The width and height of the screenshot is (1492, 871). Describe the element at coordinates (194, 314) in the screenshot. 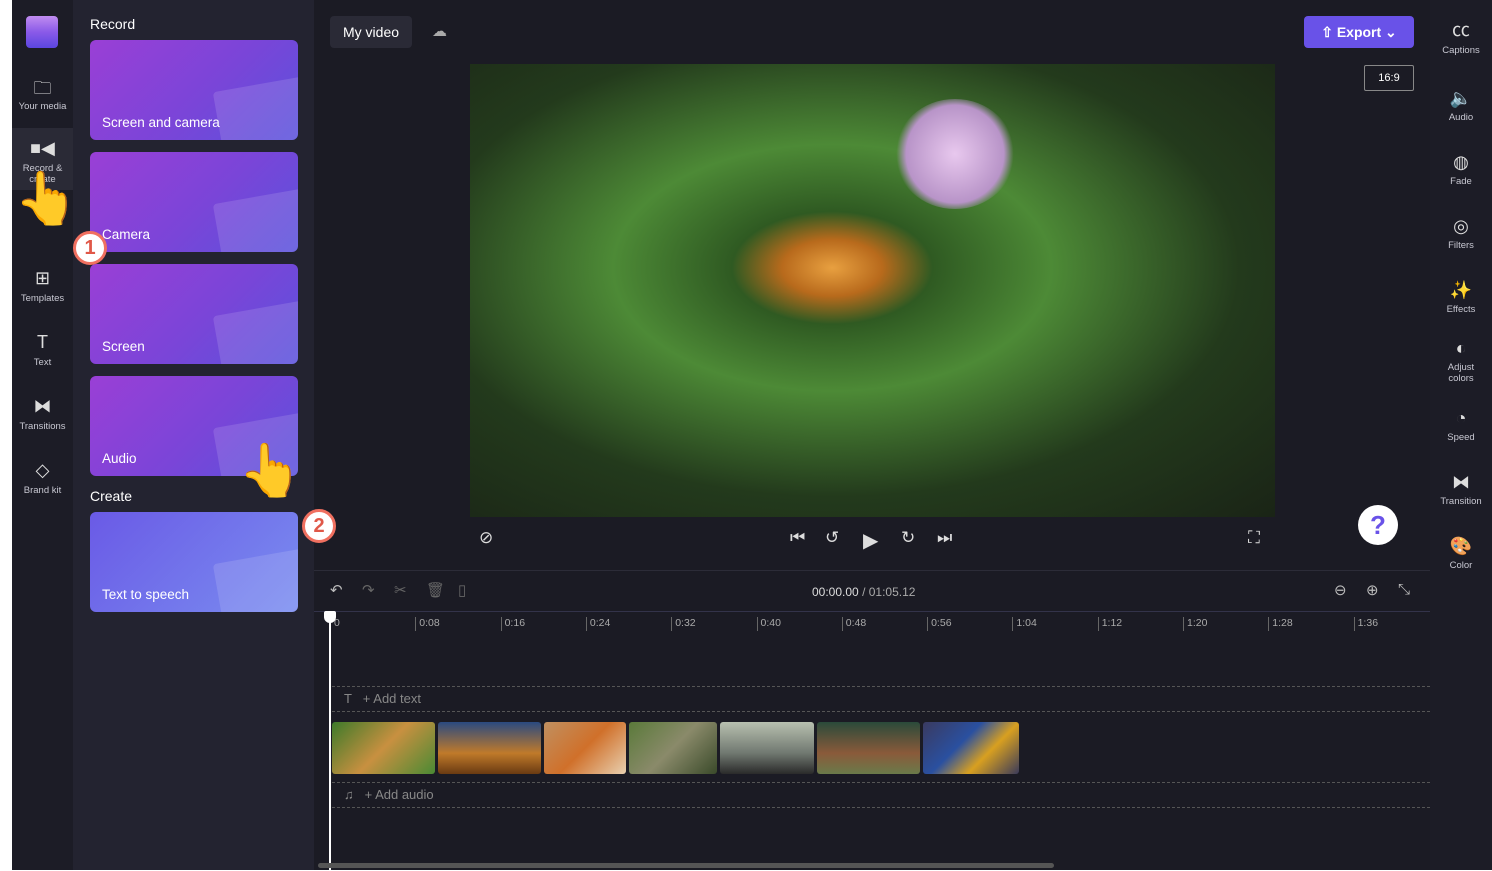

I see `card-screen: Screen` at that location.